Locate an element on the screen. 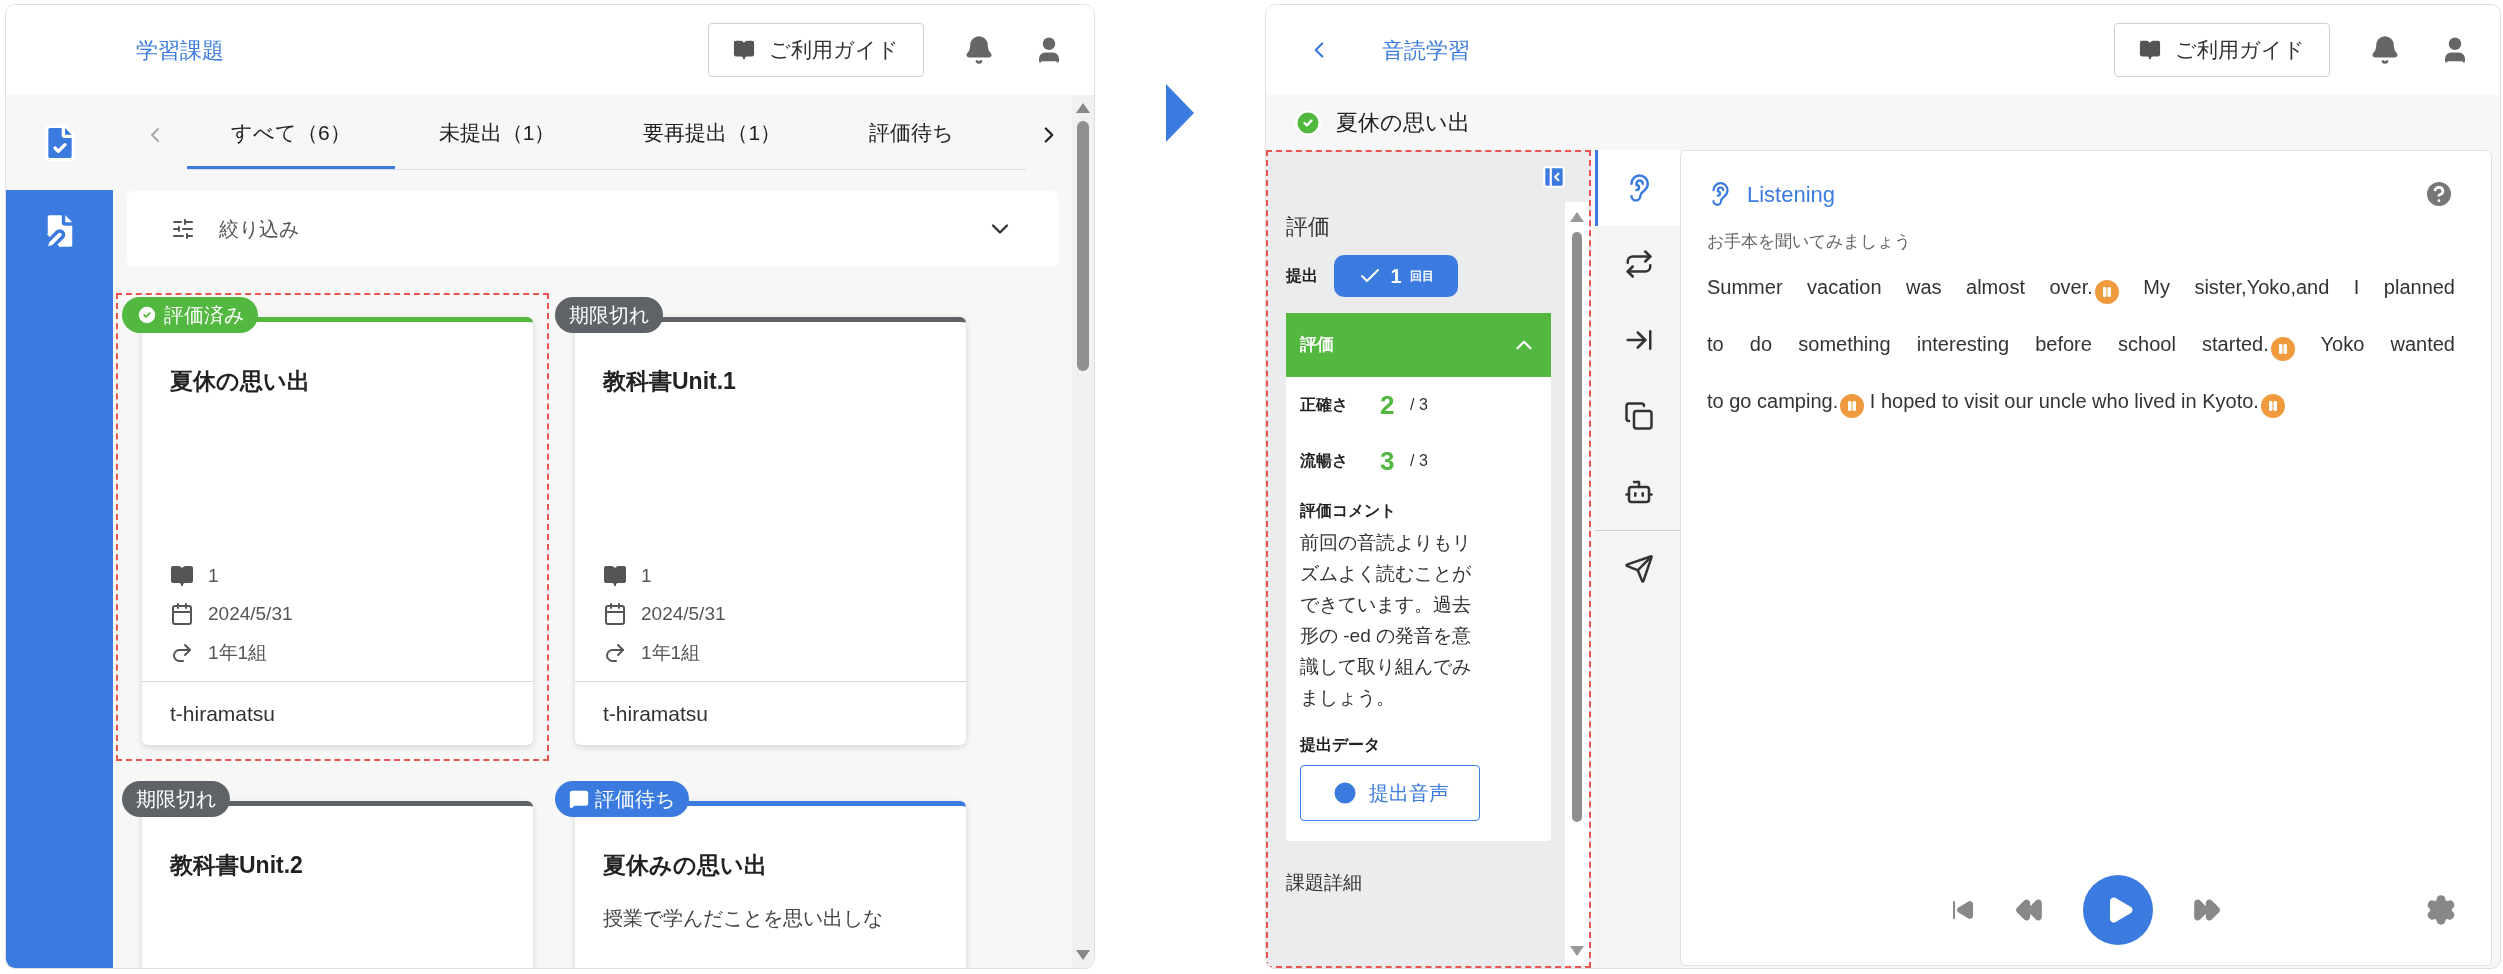 This screenshot has height=974, width=2503. settings-icon is located at coordinates (2441, 910).